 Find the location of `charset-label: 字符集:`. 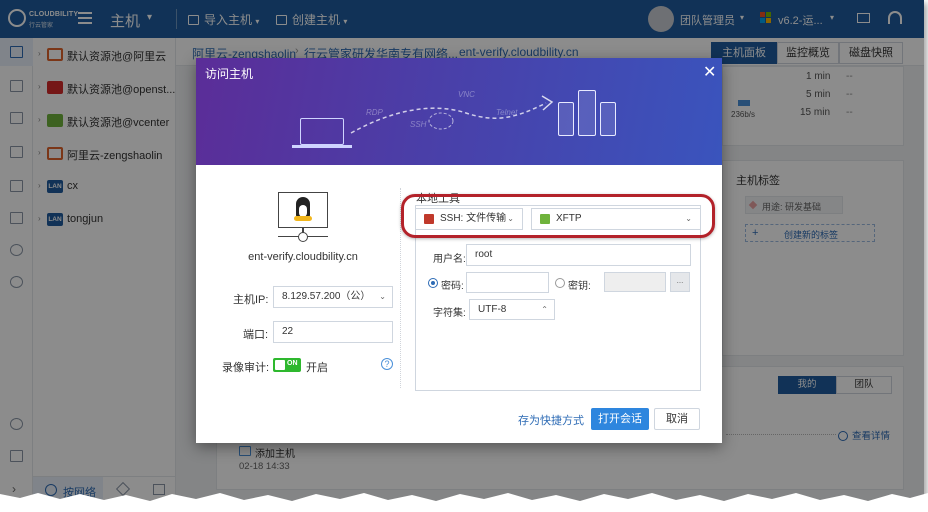

charset-label: 字符集: is located at coordinates (449, 313).